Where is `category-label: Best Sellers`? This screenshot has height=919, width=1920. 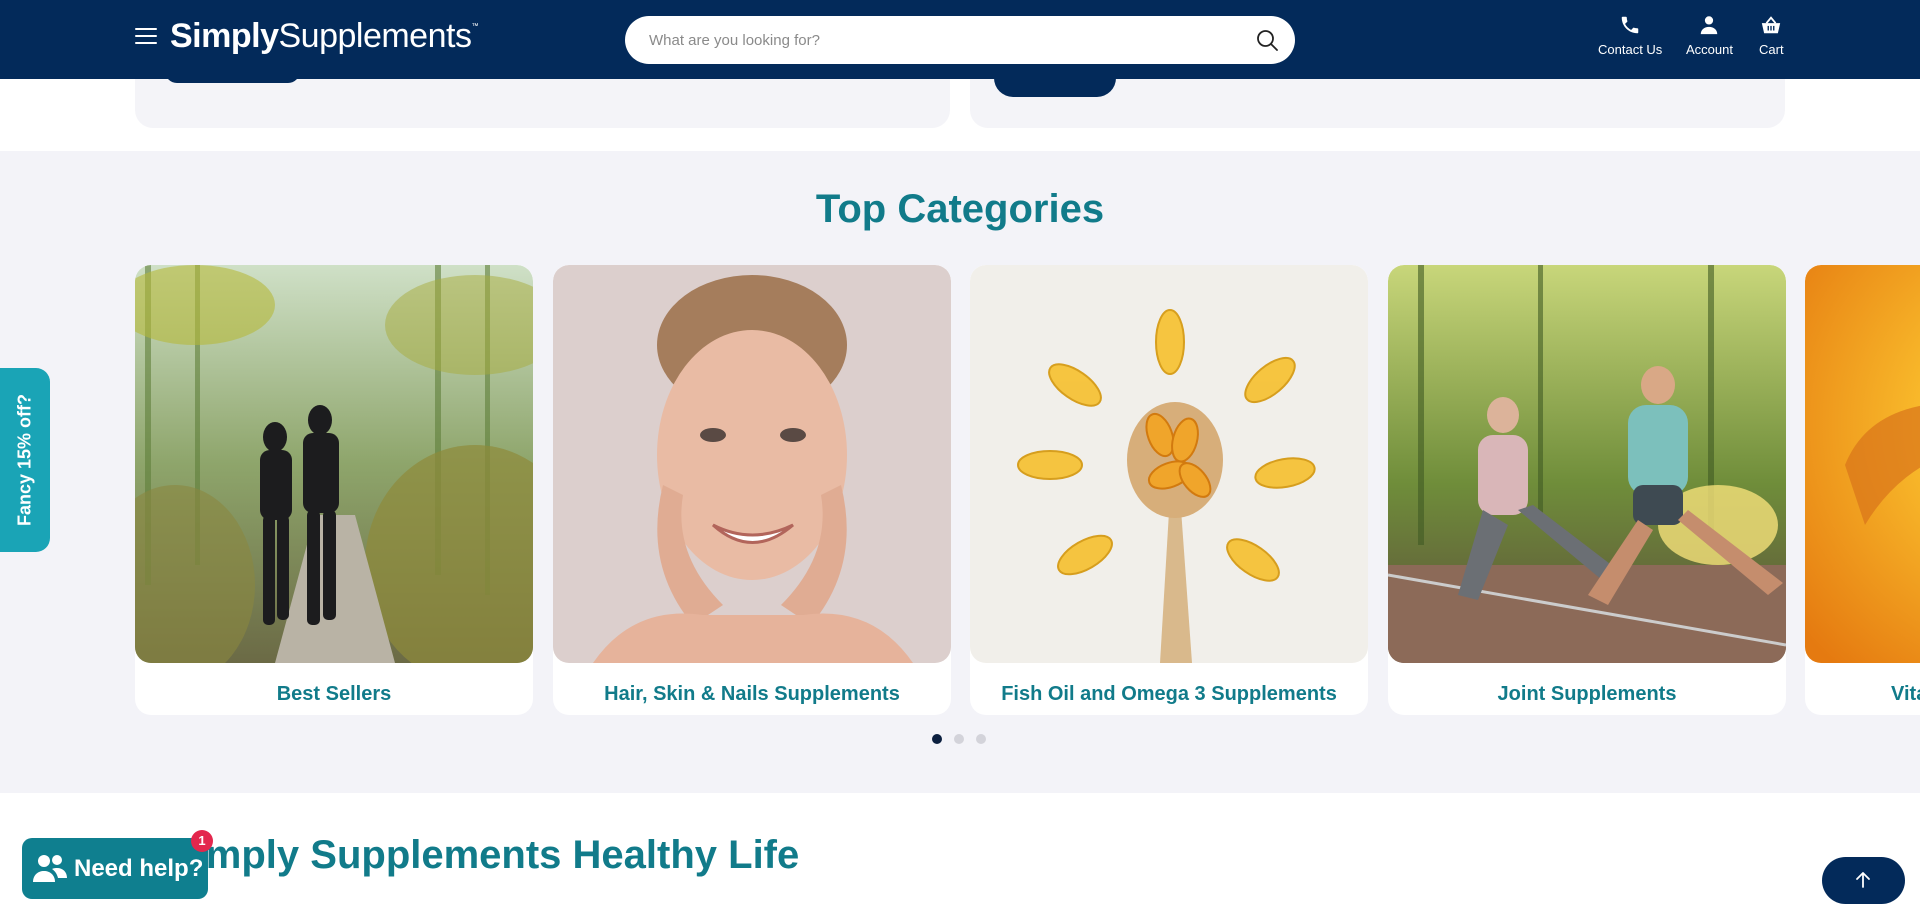 category-label: Best Sellers is located at coordinates (334, 694).